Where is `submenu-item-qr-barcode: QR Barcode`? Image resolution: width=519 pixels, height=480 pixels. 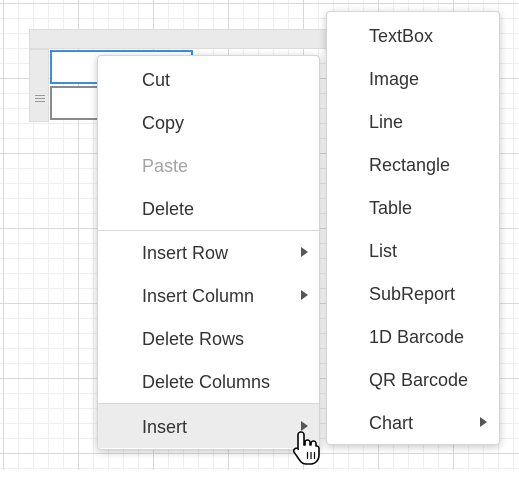
submenu-item-qr-barcode: QR Barcode is located at coordinates (413, 379).